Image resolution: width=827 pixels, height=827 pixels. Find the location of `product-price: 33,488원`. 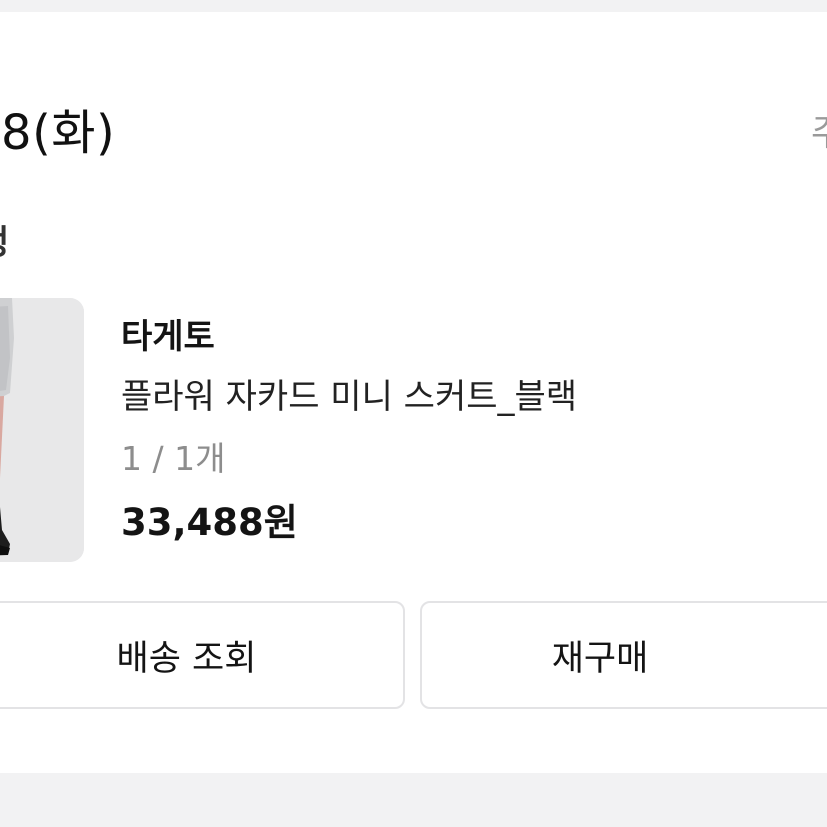

product-price: 33,488원 is located at coordinates (209, 522).